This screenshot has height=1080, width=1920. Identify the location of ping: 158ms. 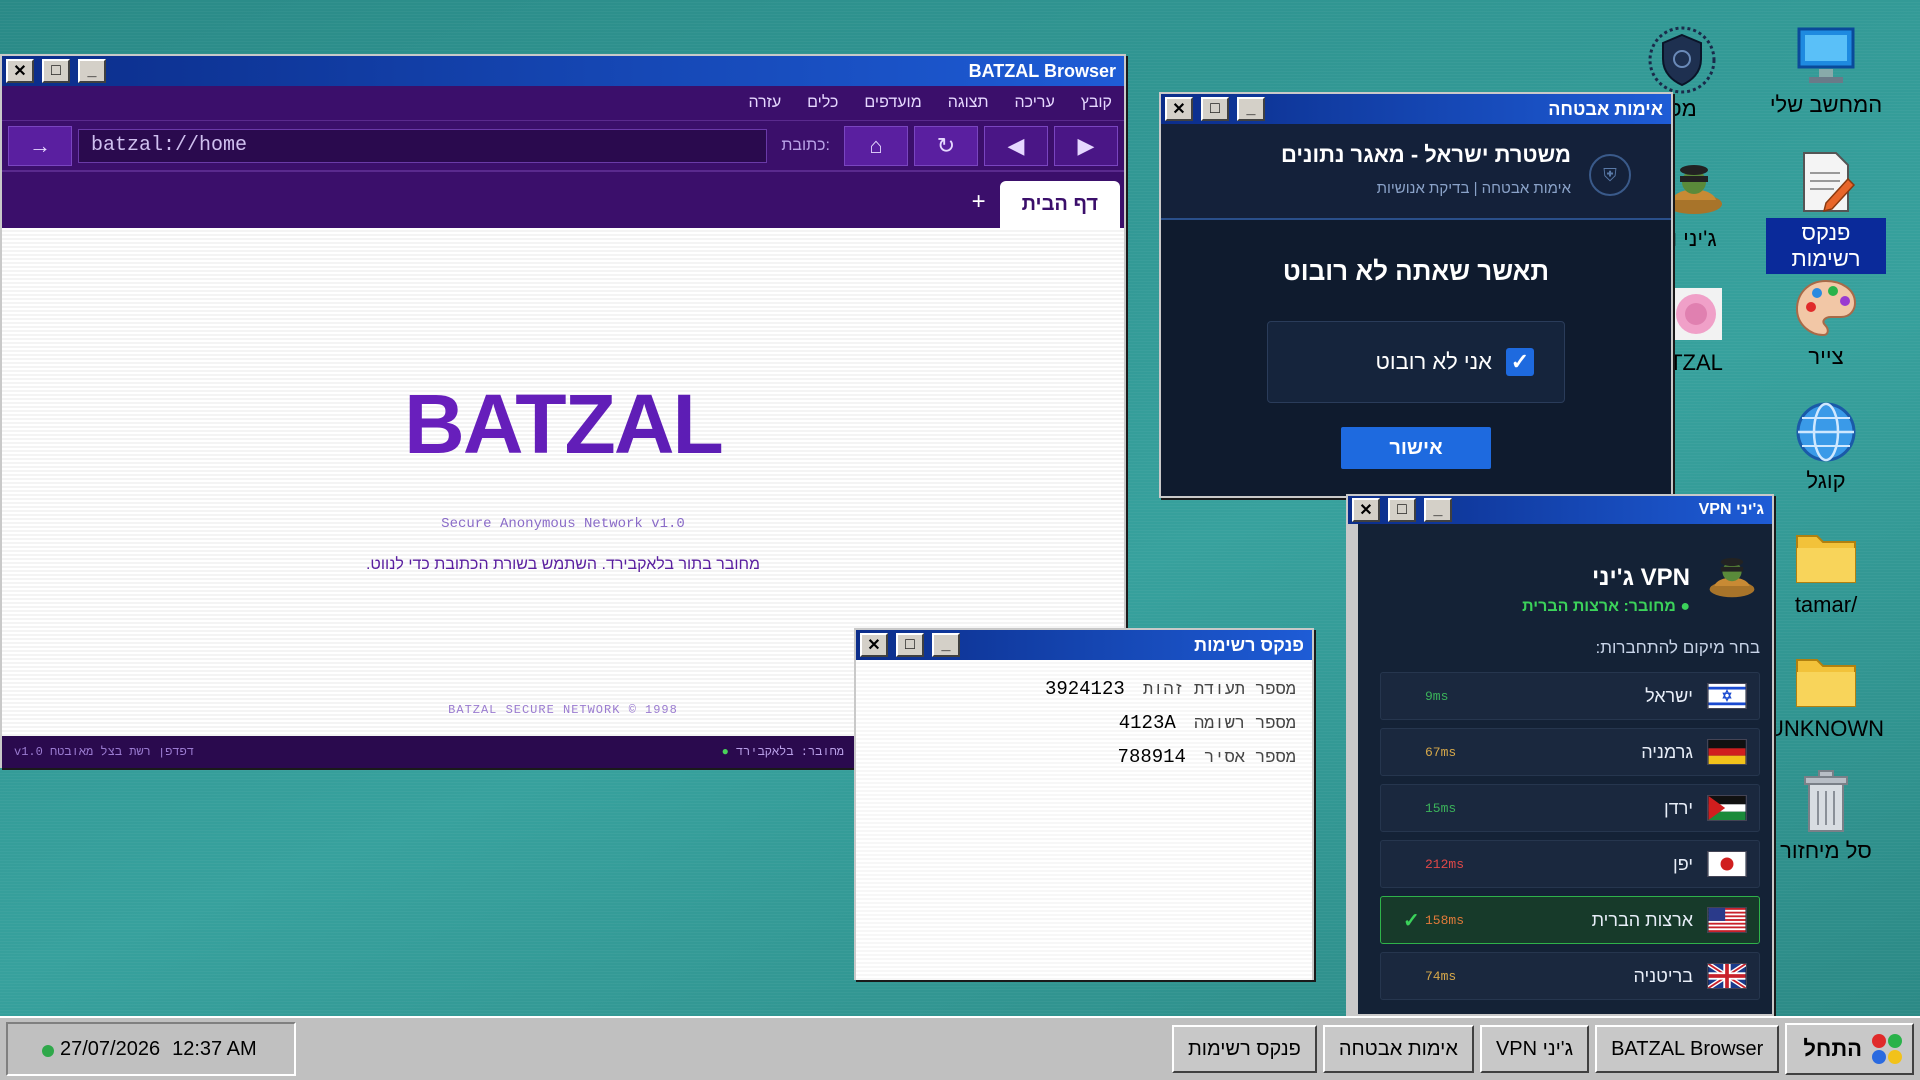
(1445, 920).